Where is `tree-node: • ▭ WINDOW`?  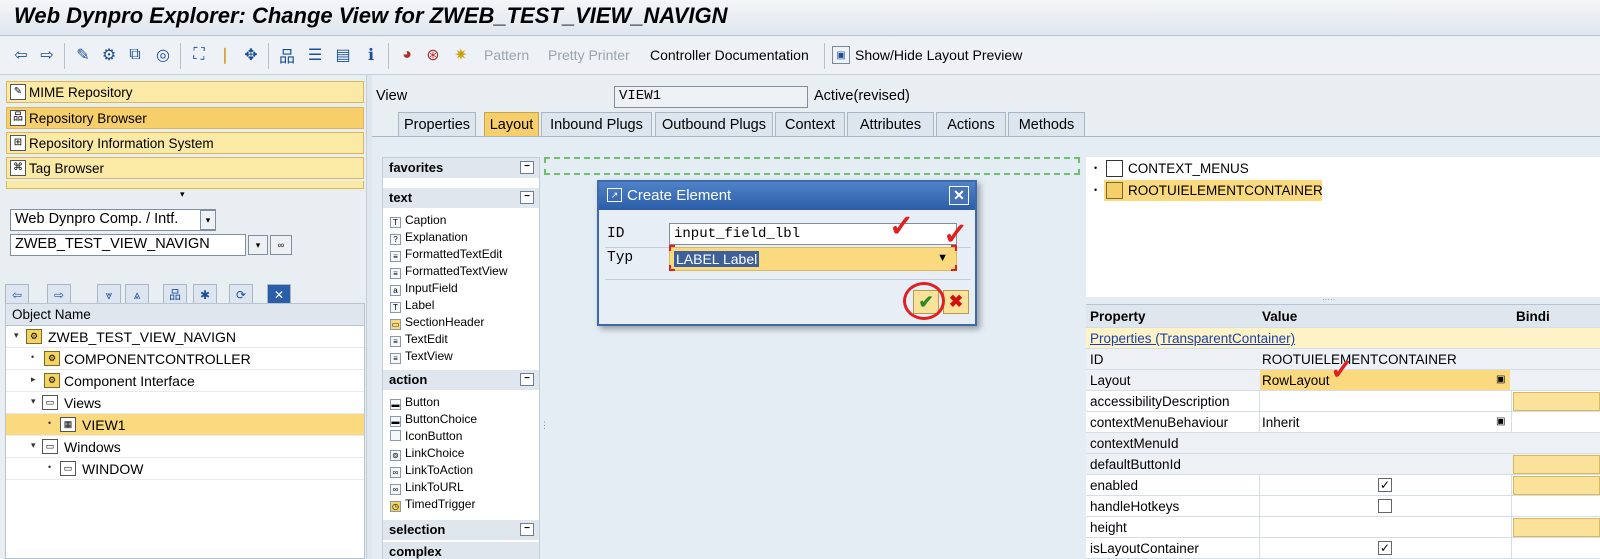
tree-node: • ▭ WINDOW is located at coordinates (185, 469).